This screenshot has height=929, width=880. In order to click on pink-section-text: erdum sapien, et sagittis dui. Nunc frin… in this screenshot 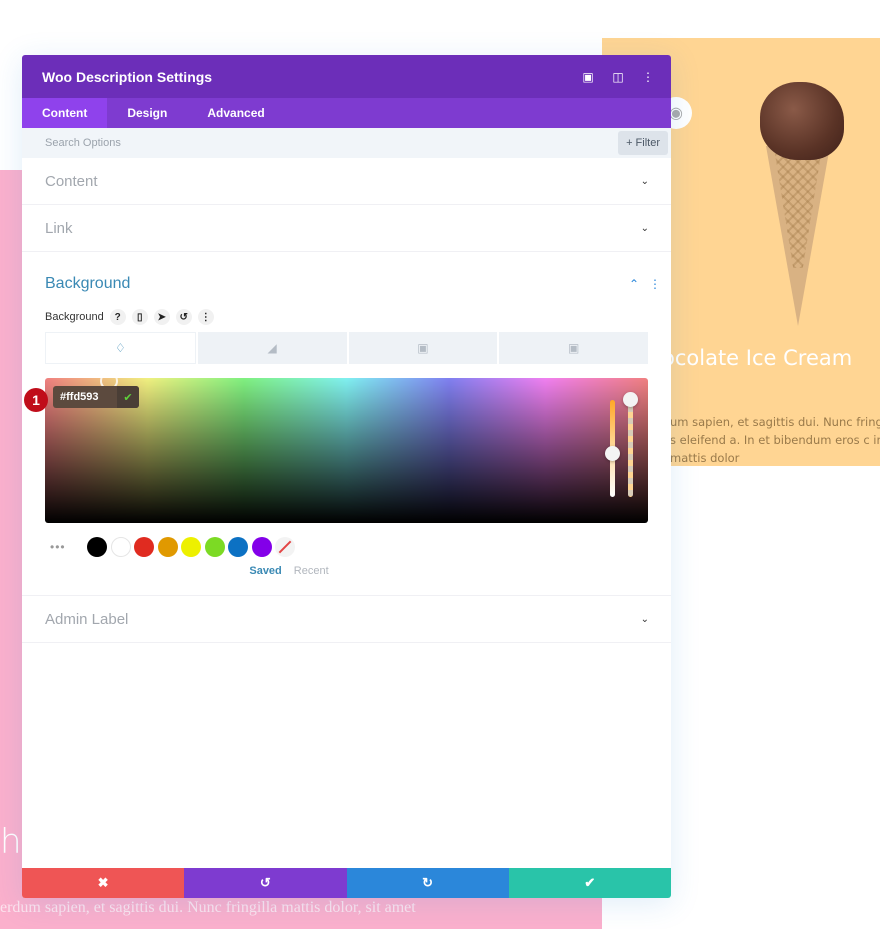, I will do `click(208, 907)`.